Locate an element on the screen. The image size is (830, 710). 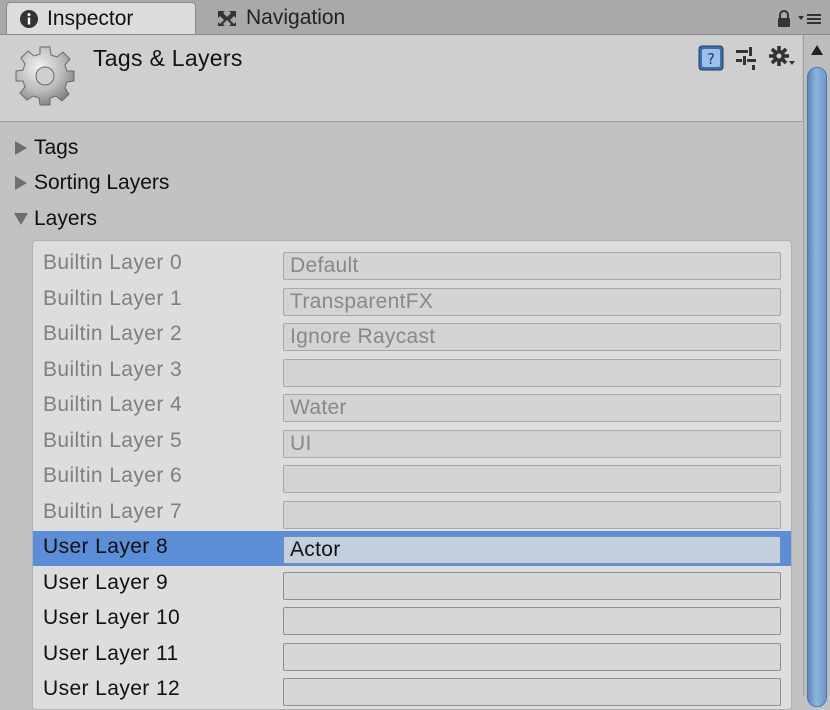
triangle-down-icon is located at coordinates (21, 219).